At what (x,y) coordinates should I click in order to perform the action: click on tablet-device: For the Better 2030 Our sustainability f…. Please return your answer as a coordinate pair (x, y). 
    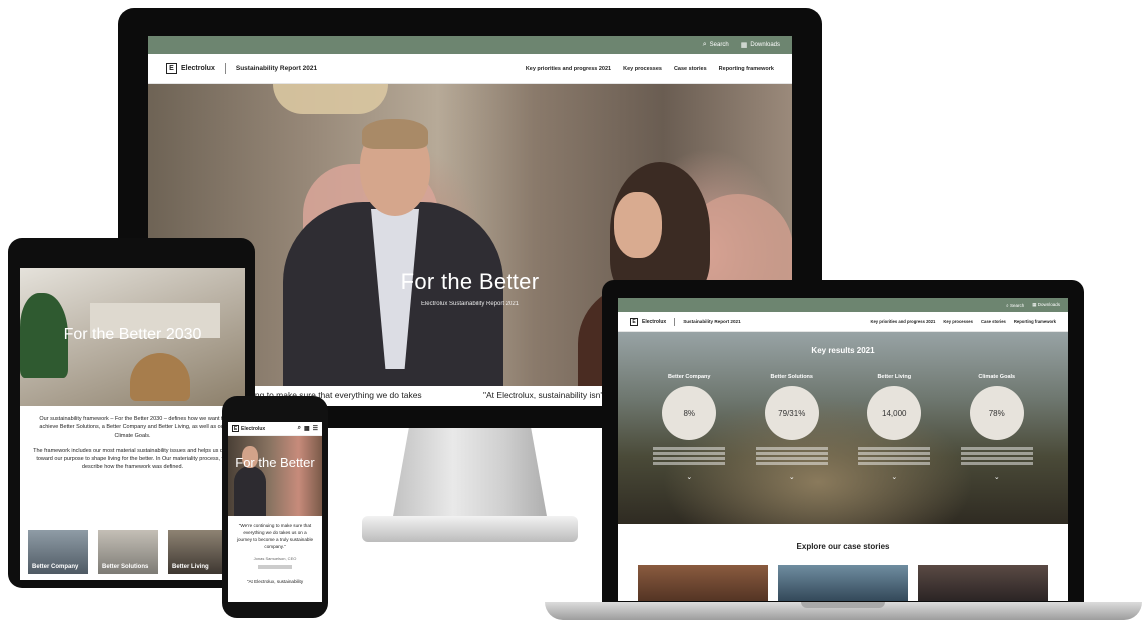
    Looking at the image, I should click on (131, 413).